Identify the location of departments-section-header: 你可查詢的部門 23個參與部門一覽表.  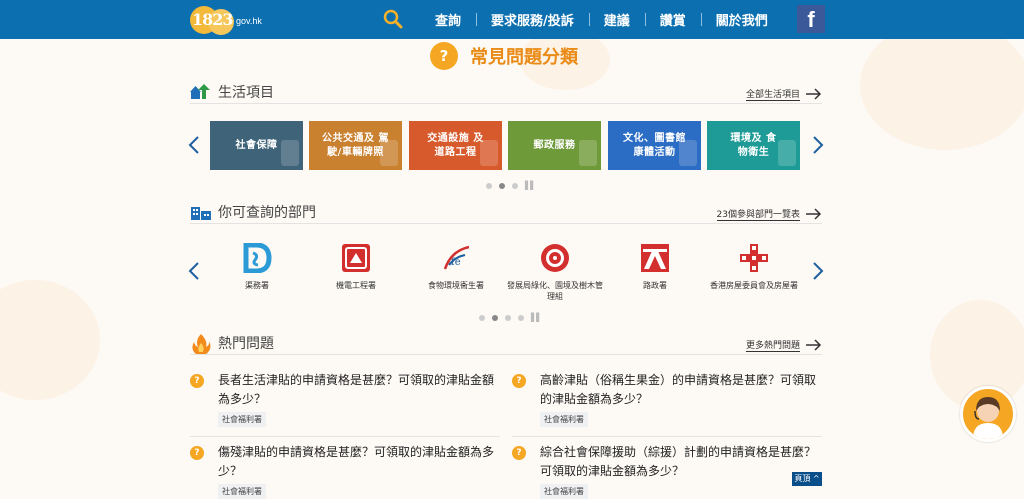
(506, 213).